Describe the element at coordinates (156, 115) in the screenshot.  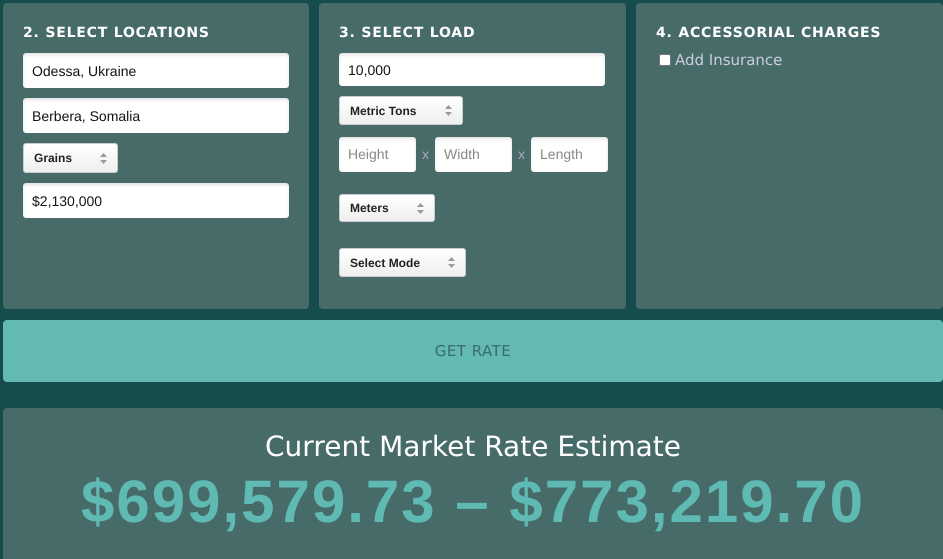
I see `text-field: Berbera, Somalia` at that location.